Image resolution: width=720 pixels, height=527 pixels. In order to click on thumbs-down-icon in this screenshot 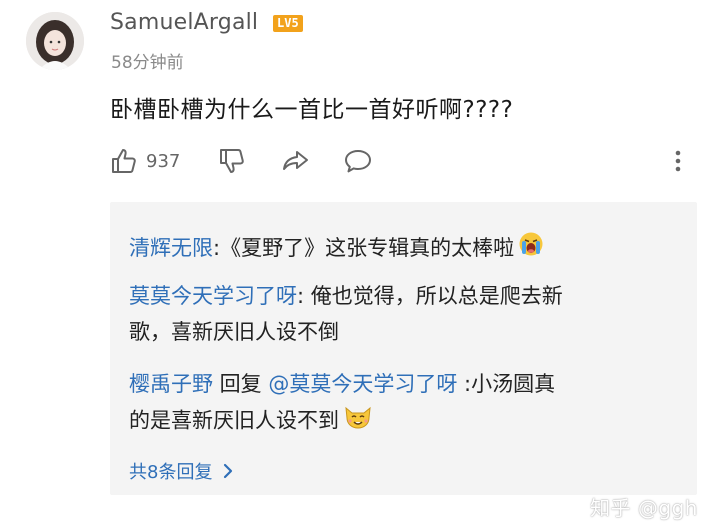, I will do `click(232, 161)`.